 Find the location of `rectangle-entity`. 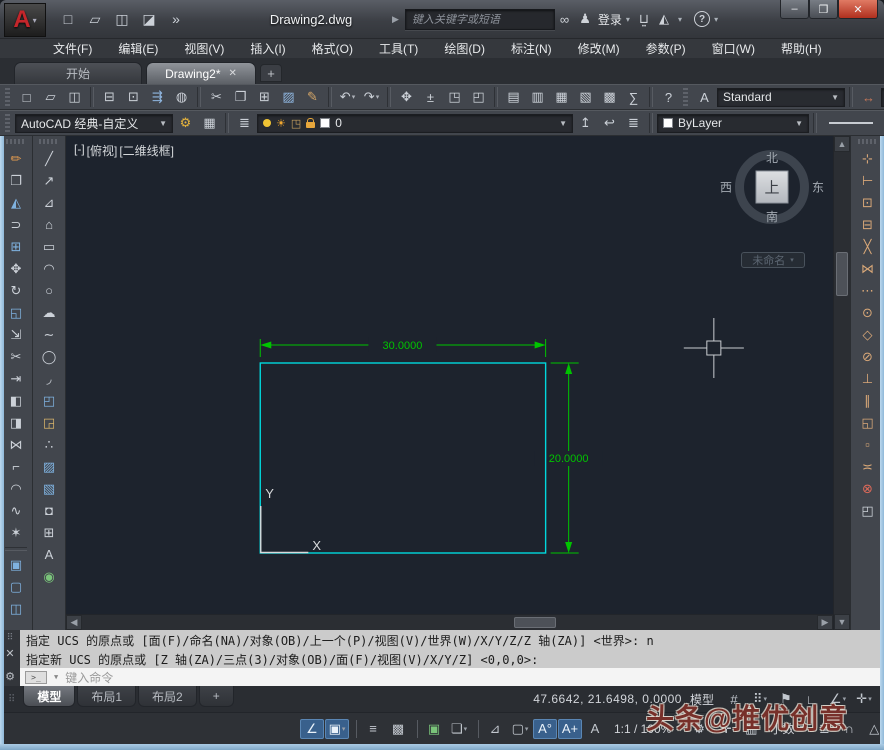

rectangle-entity is located at coordinates (403, 458).